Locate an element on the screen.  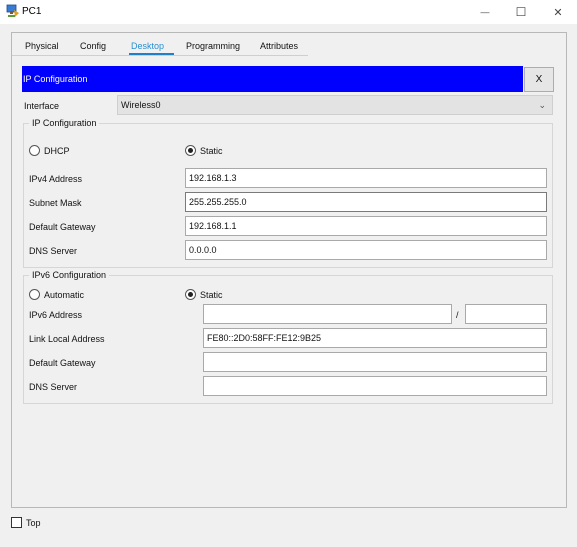
ipv6-gateway-field is located at coordinates (375, 362).